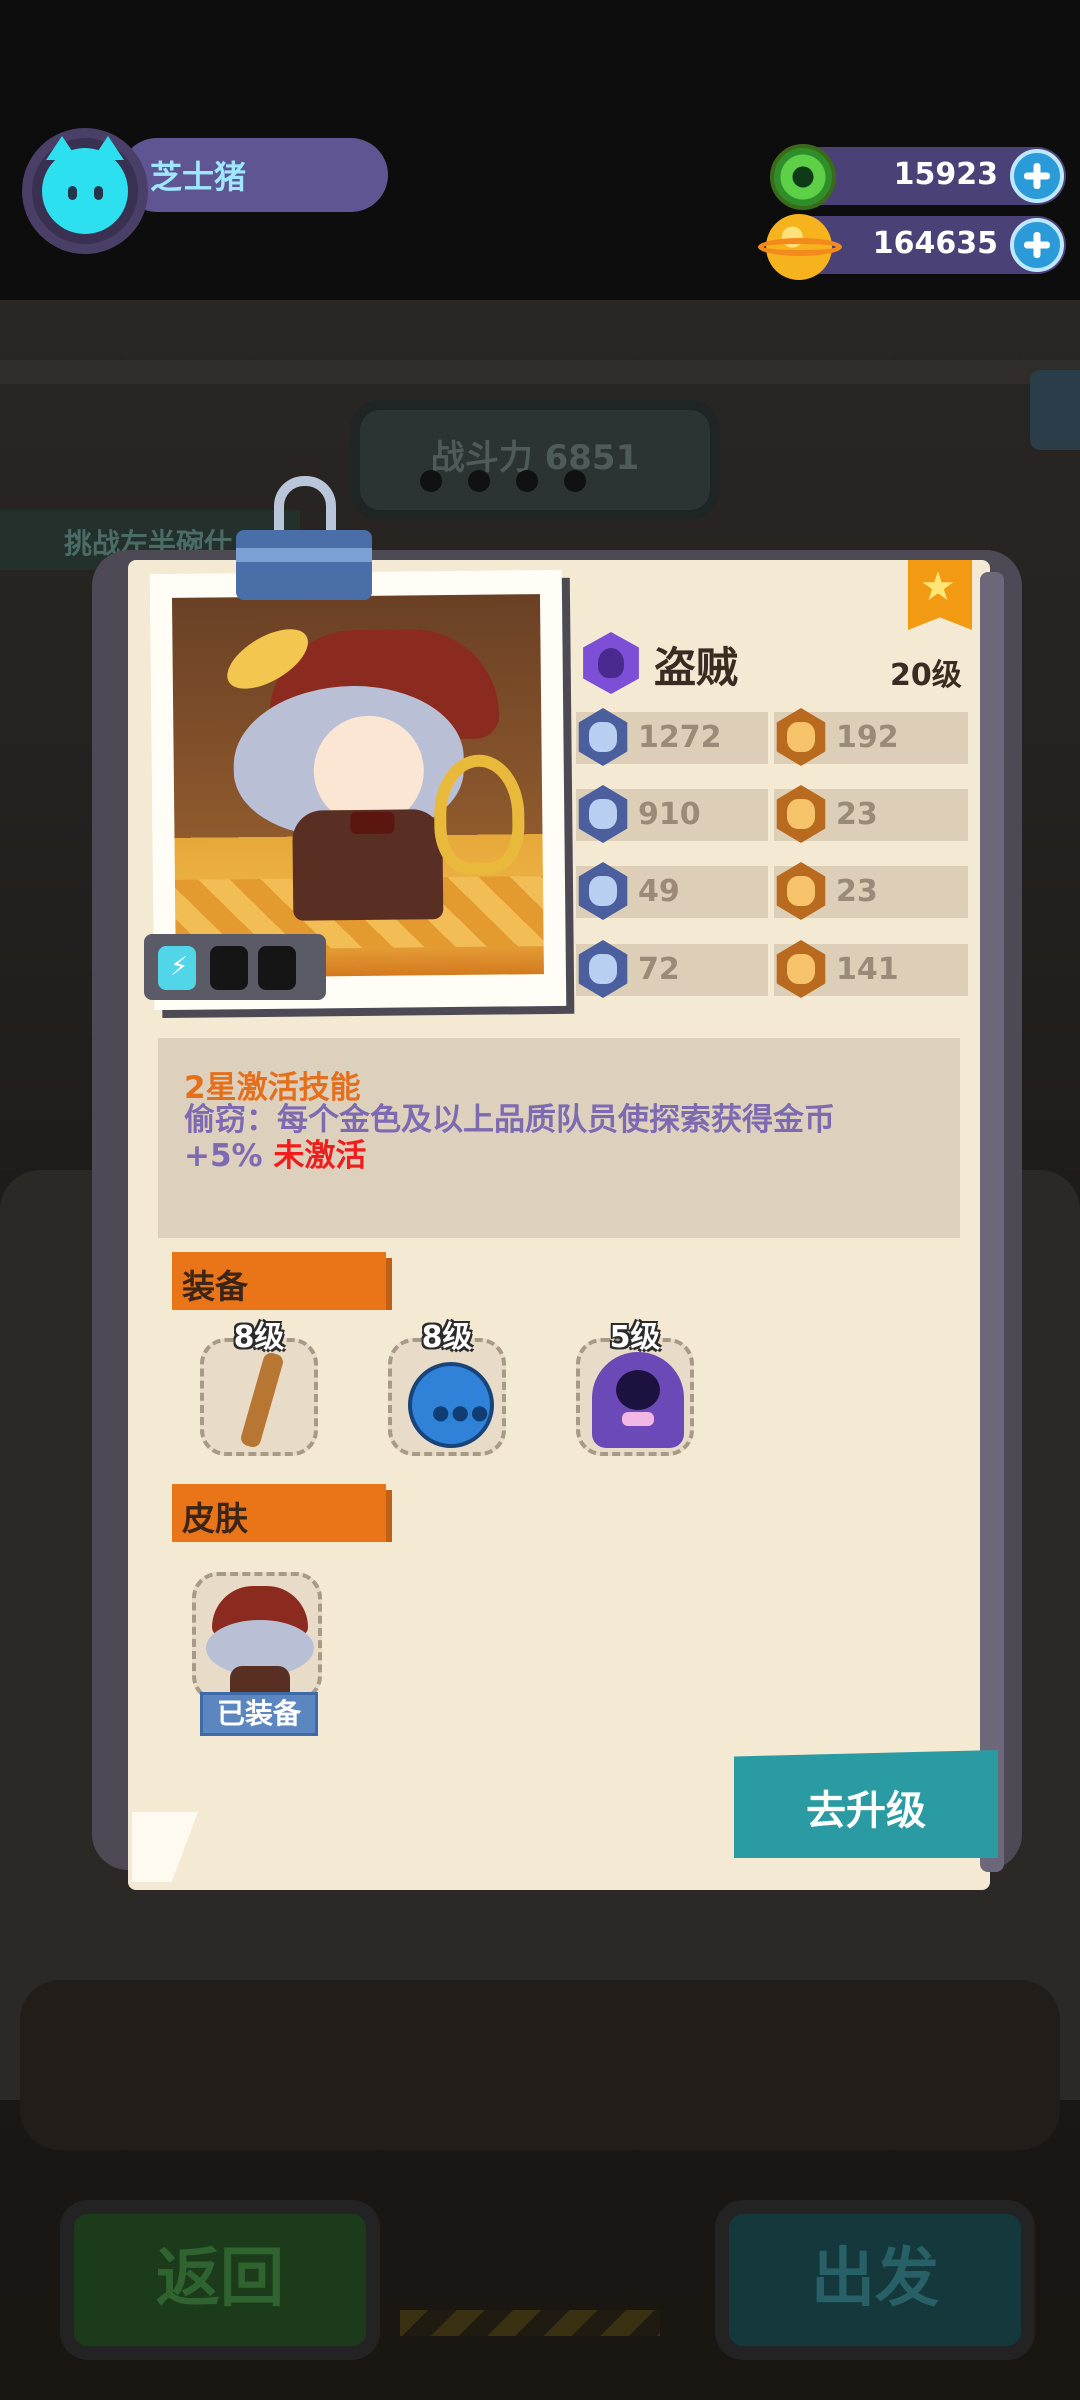  I want to click on stat-hp: 1272, so click(672, 737).